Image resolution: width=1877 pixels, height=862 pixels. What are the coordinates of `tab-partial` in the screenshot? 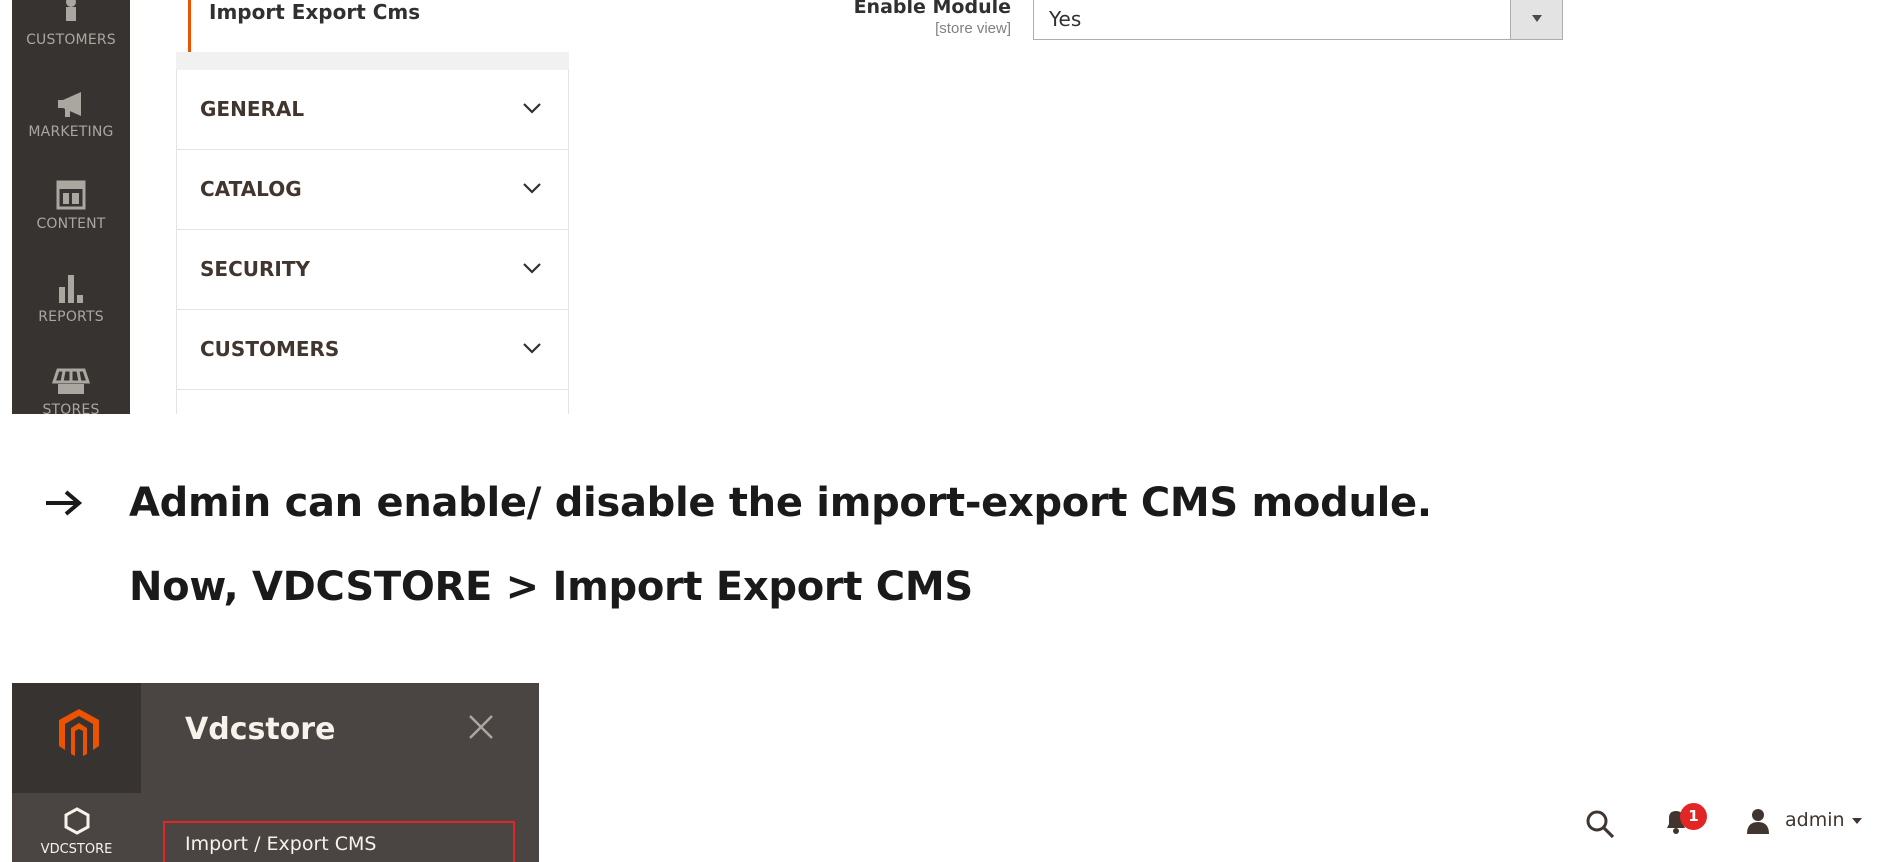 It's located at (372, 402).